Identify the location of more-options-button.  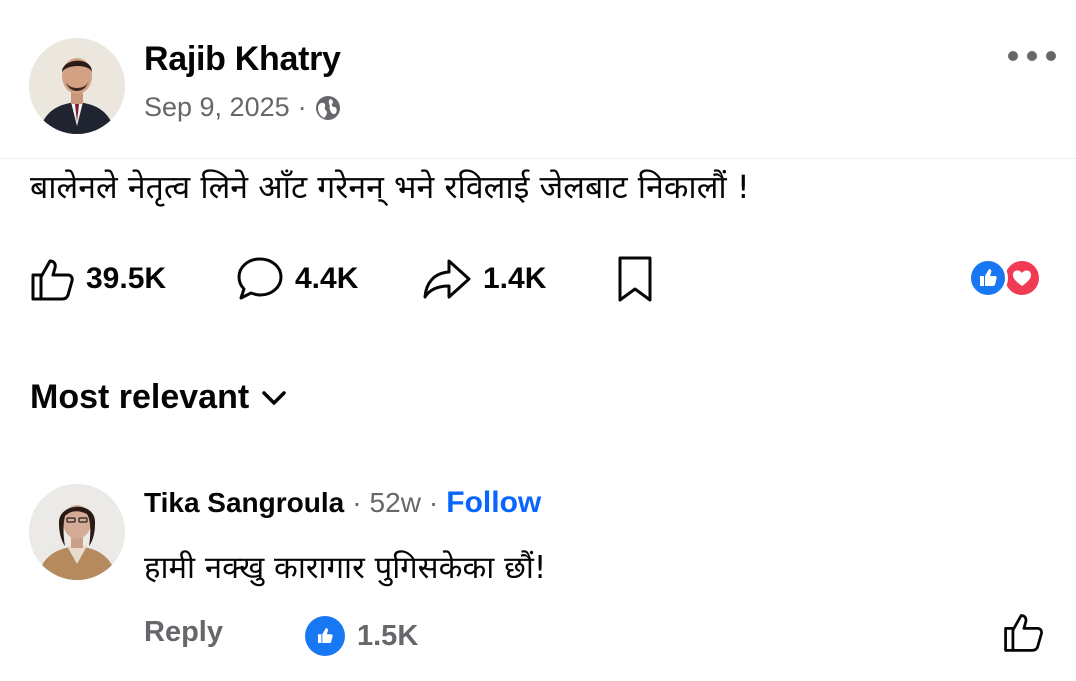
(1032, 56).